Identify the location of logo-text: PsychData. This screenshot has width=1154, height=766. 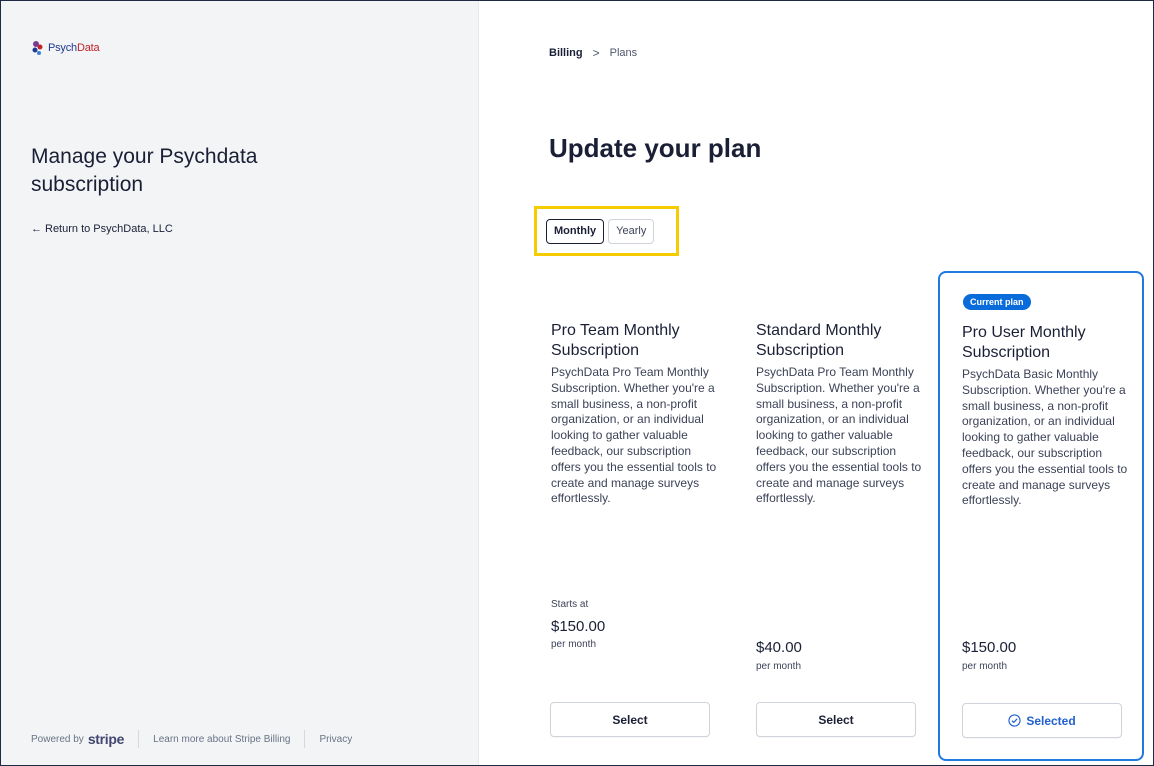
(74, 48).